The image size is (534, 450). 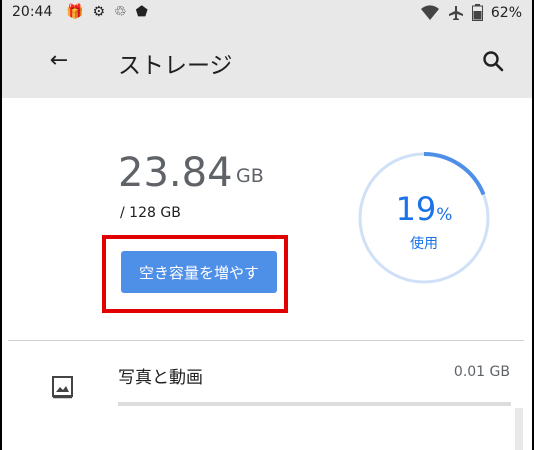 What do you see at coordinates (32, 12) in the screenshot?
I see `status-time: 20:44` at bounding box center [32, 12].